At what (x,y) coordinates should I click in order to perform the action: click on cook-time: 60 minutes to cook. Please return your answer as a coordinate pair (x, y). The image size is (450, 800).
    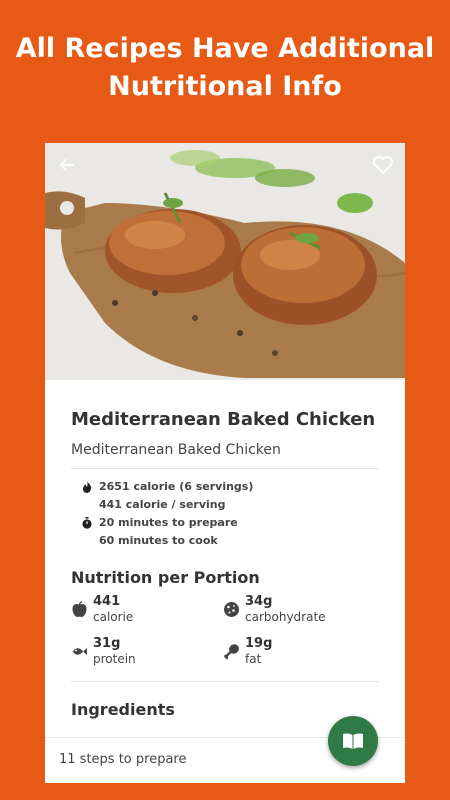
    Looking at the image, I should click on (158, 540).